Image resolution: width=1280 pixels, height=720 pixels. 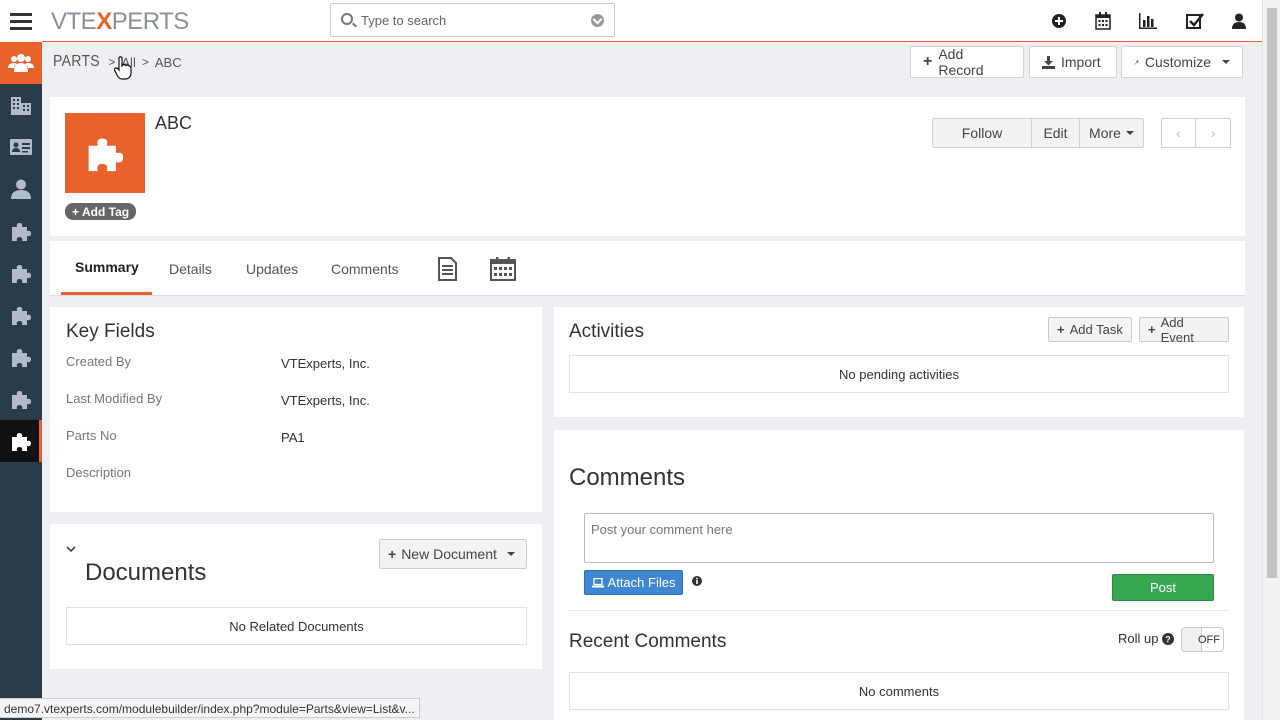 I want to click on next-record-button: ›, so click(x=1213, y=133).